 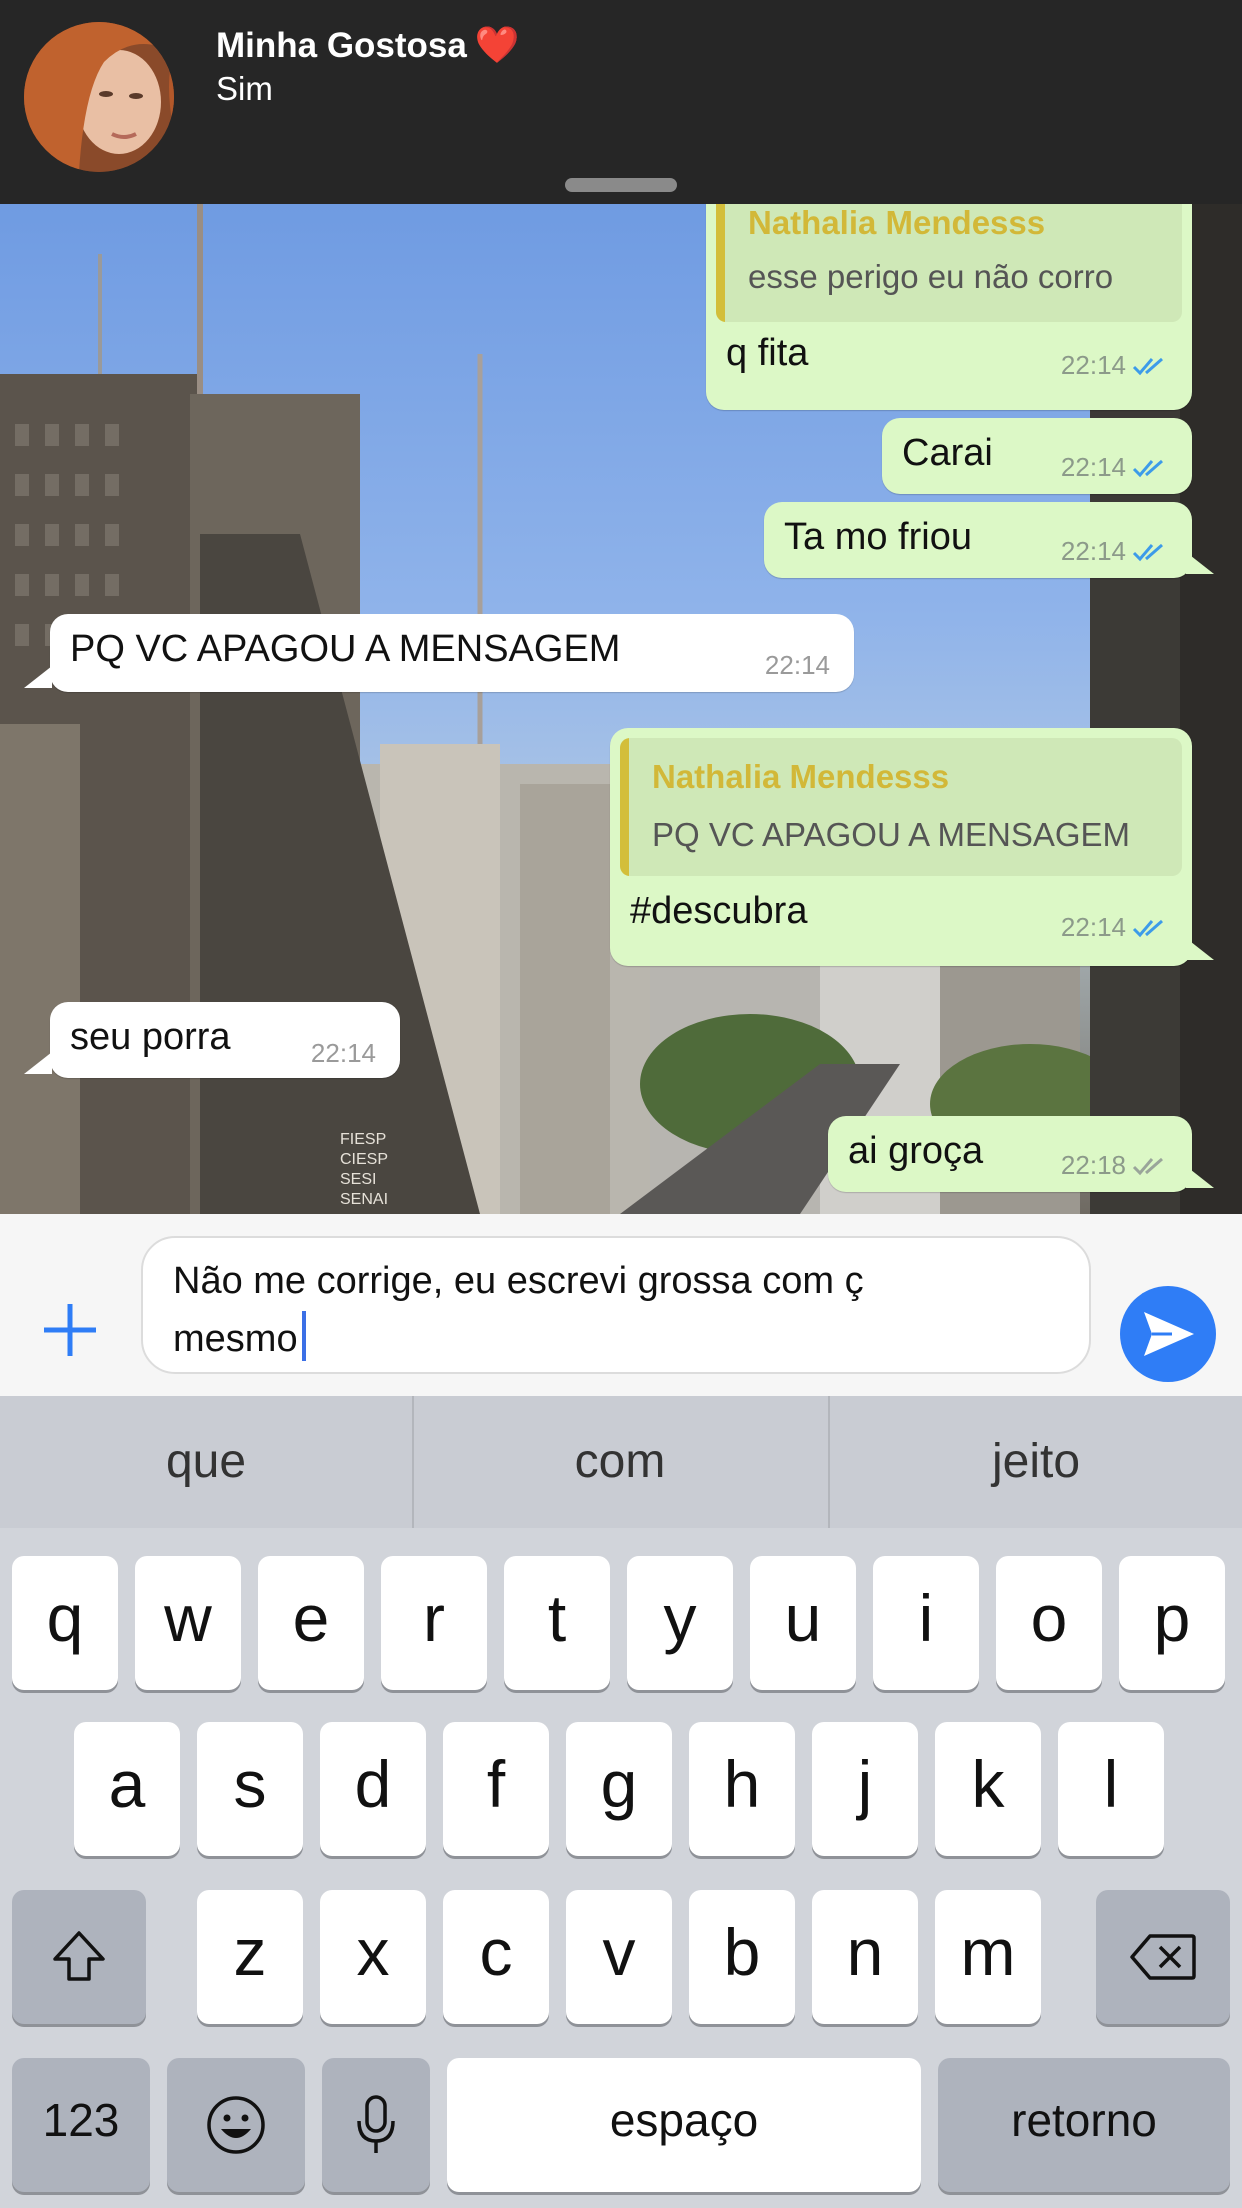 I want to click on suggestion-1: que, so click(x=206, y=1462).